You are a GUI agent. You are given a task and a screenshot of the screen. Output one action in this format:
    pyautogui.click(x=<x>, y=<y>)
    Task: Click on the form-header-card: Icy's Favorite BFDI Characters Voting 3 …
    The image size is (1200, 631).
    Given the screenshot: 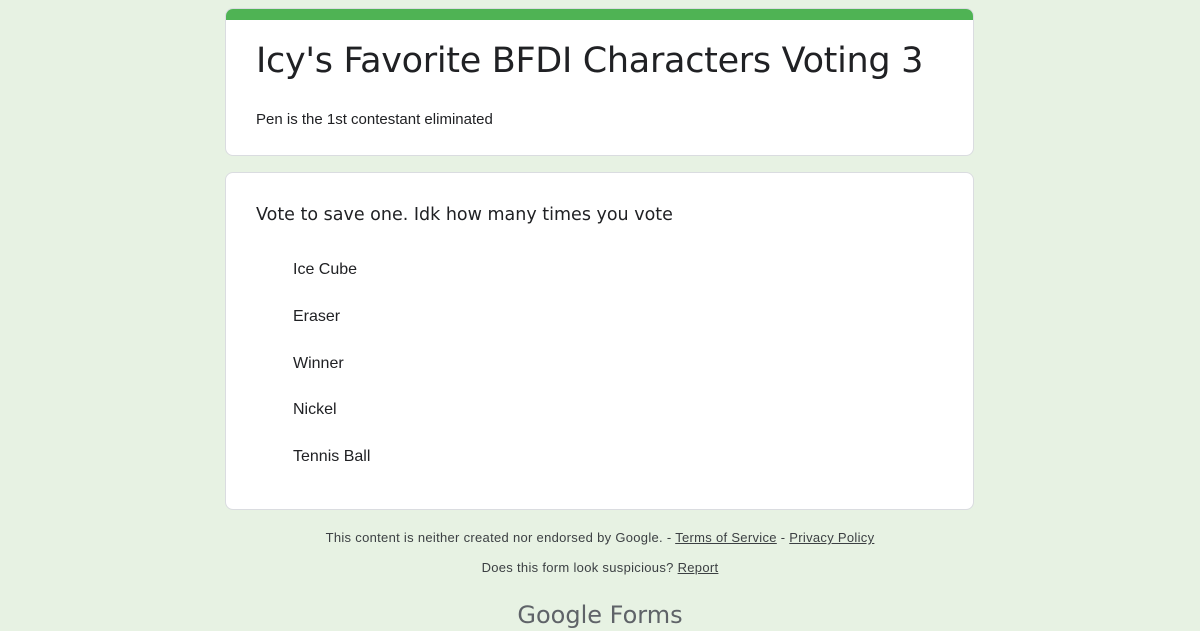 What is the action you would take?
    pyautogui.click(x=599, y=82)
    